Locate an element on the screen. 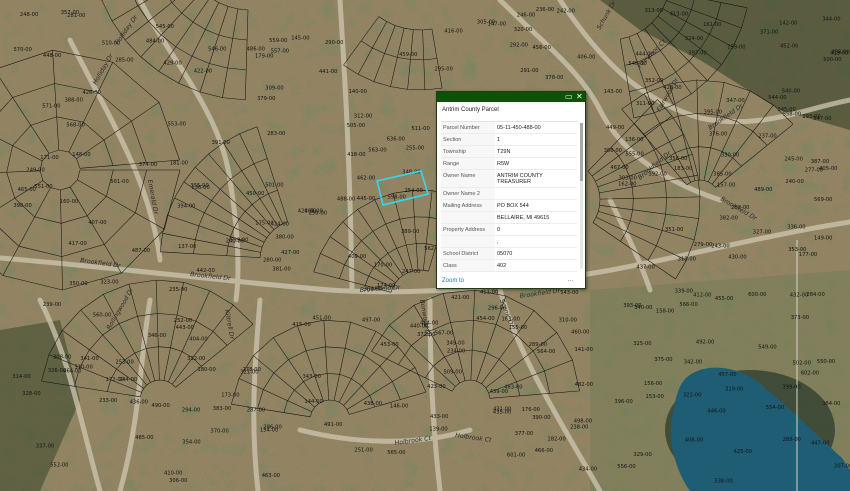 The width and height of the screenshot is (850, 491). parcel-number-label: 179-00 is located at coordinates (264, 57).